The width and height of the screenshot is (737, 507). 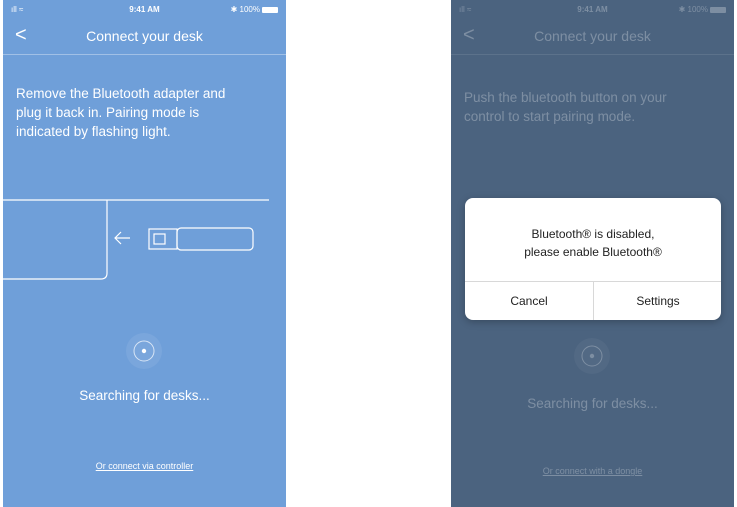 What do you see at coordinates (136, 239) in the screenshot?
I see `usb-adapter-illustration` at bounding box center [136, 239].